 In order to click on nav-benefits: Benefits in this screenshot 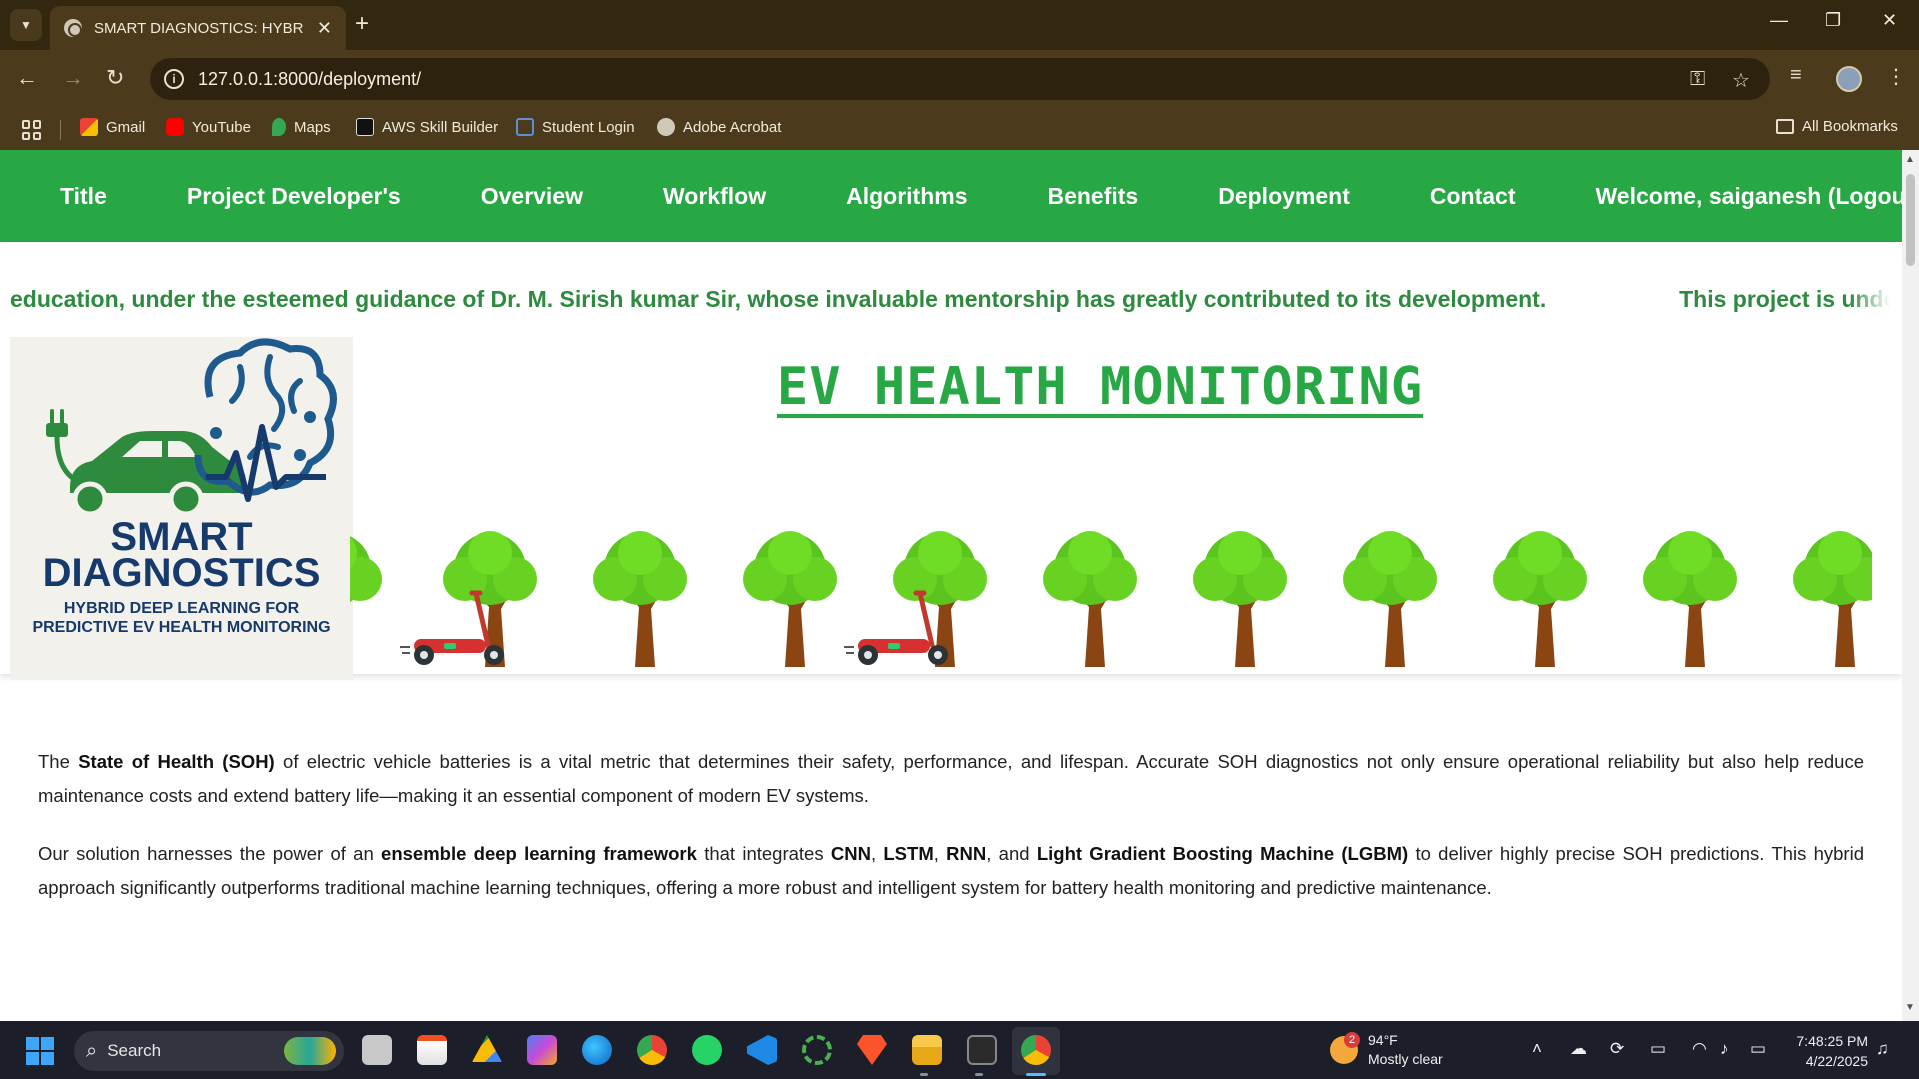, I will do `click(1092, 196)`.